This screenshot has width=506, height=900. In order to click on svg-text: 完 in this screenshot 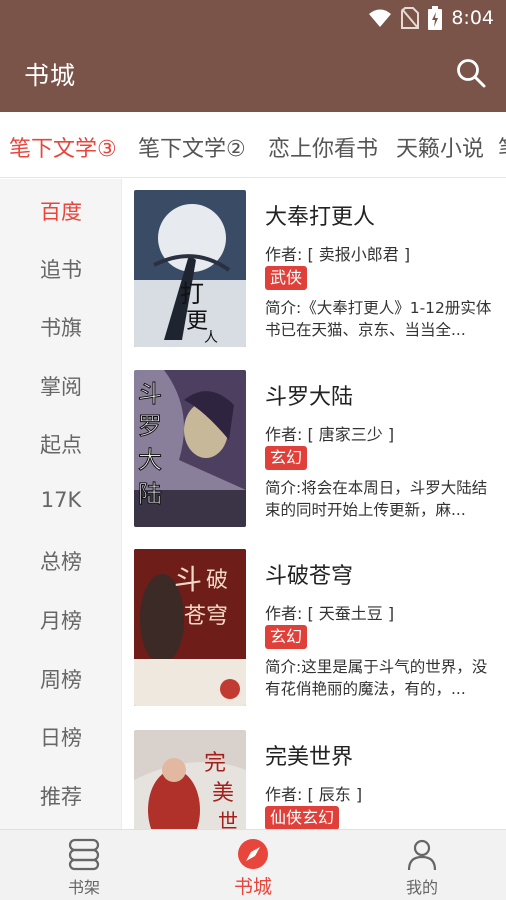, I will do `click(215, 763)`.